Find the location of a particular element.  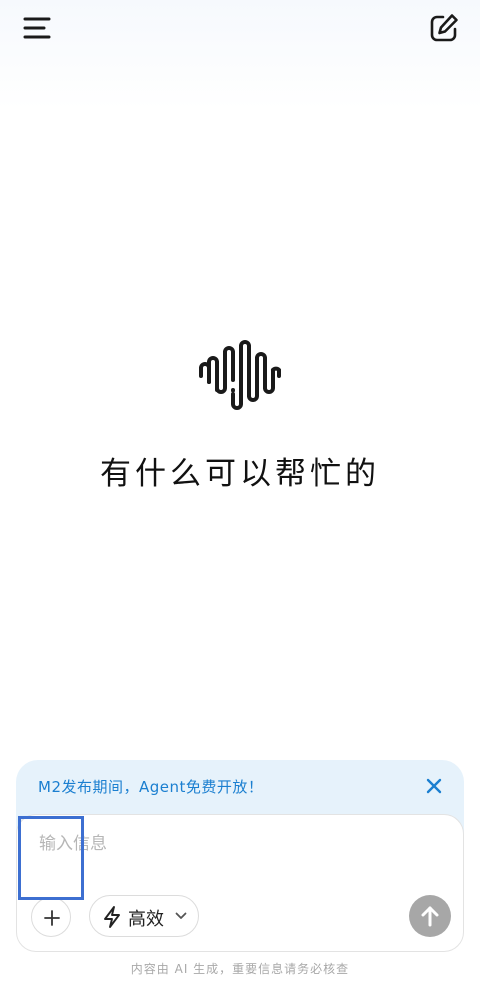

greeting-title: 有什么可以帮忙的 is located at coordinates (240, 474).